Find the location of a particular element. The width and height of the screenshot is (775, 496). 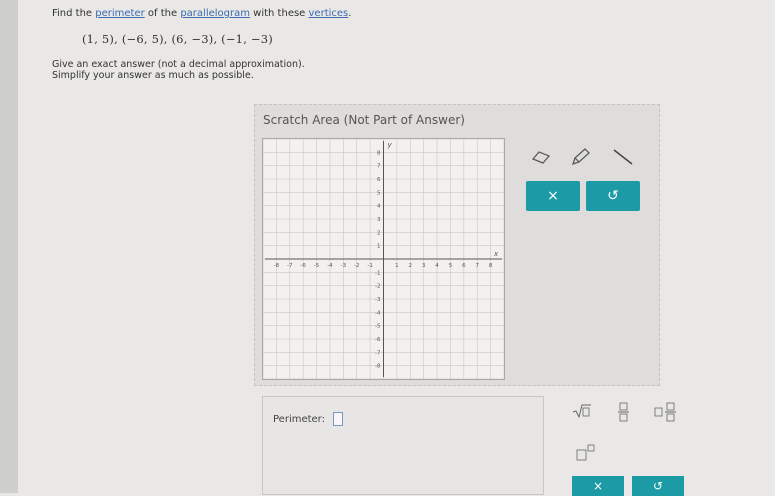

clear-answer-button: × is located at coordinates (598, 486).